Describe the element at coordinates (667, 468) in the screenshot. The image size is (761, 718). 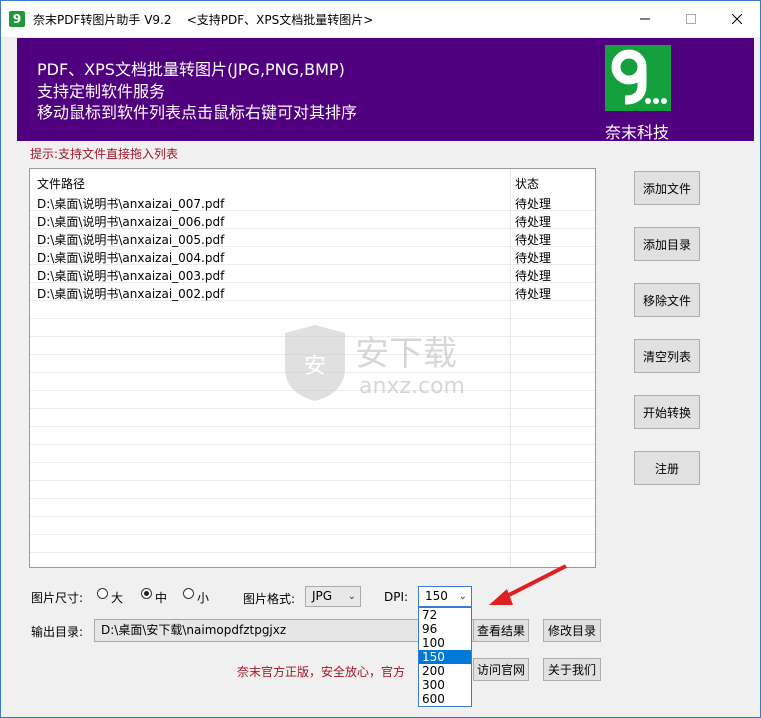
I see `register-button: 注册` at that location.